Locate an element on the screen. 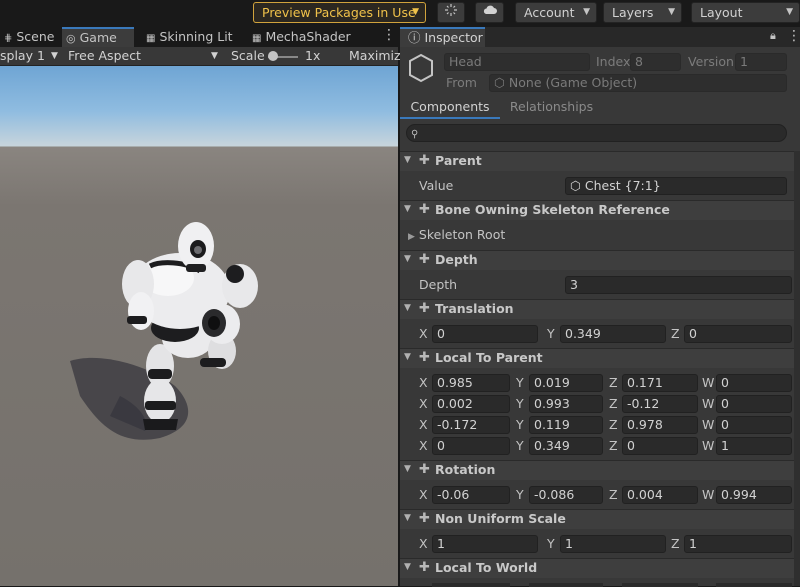  rotation-x-field: -0.06 is located at coordinates (471, 495).